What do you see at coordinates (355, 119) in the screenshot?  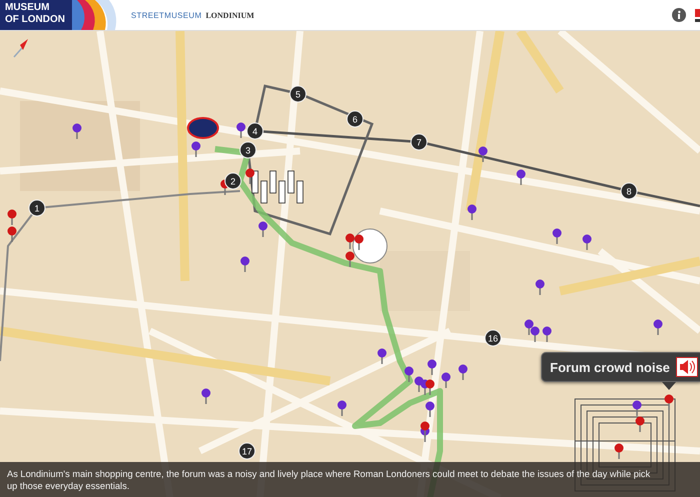 I see `route-stop-marker: 6` at bounding box center [355, 119].